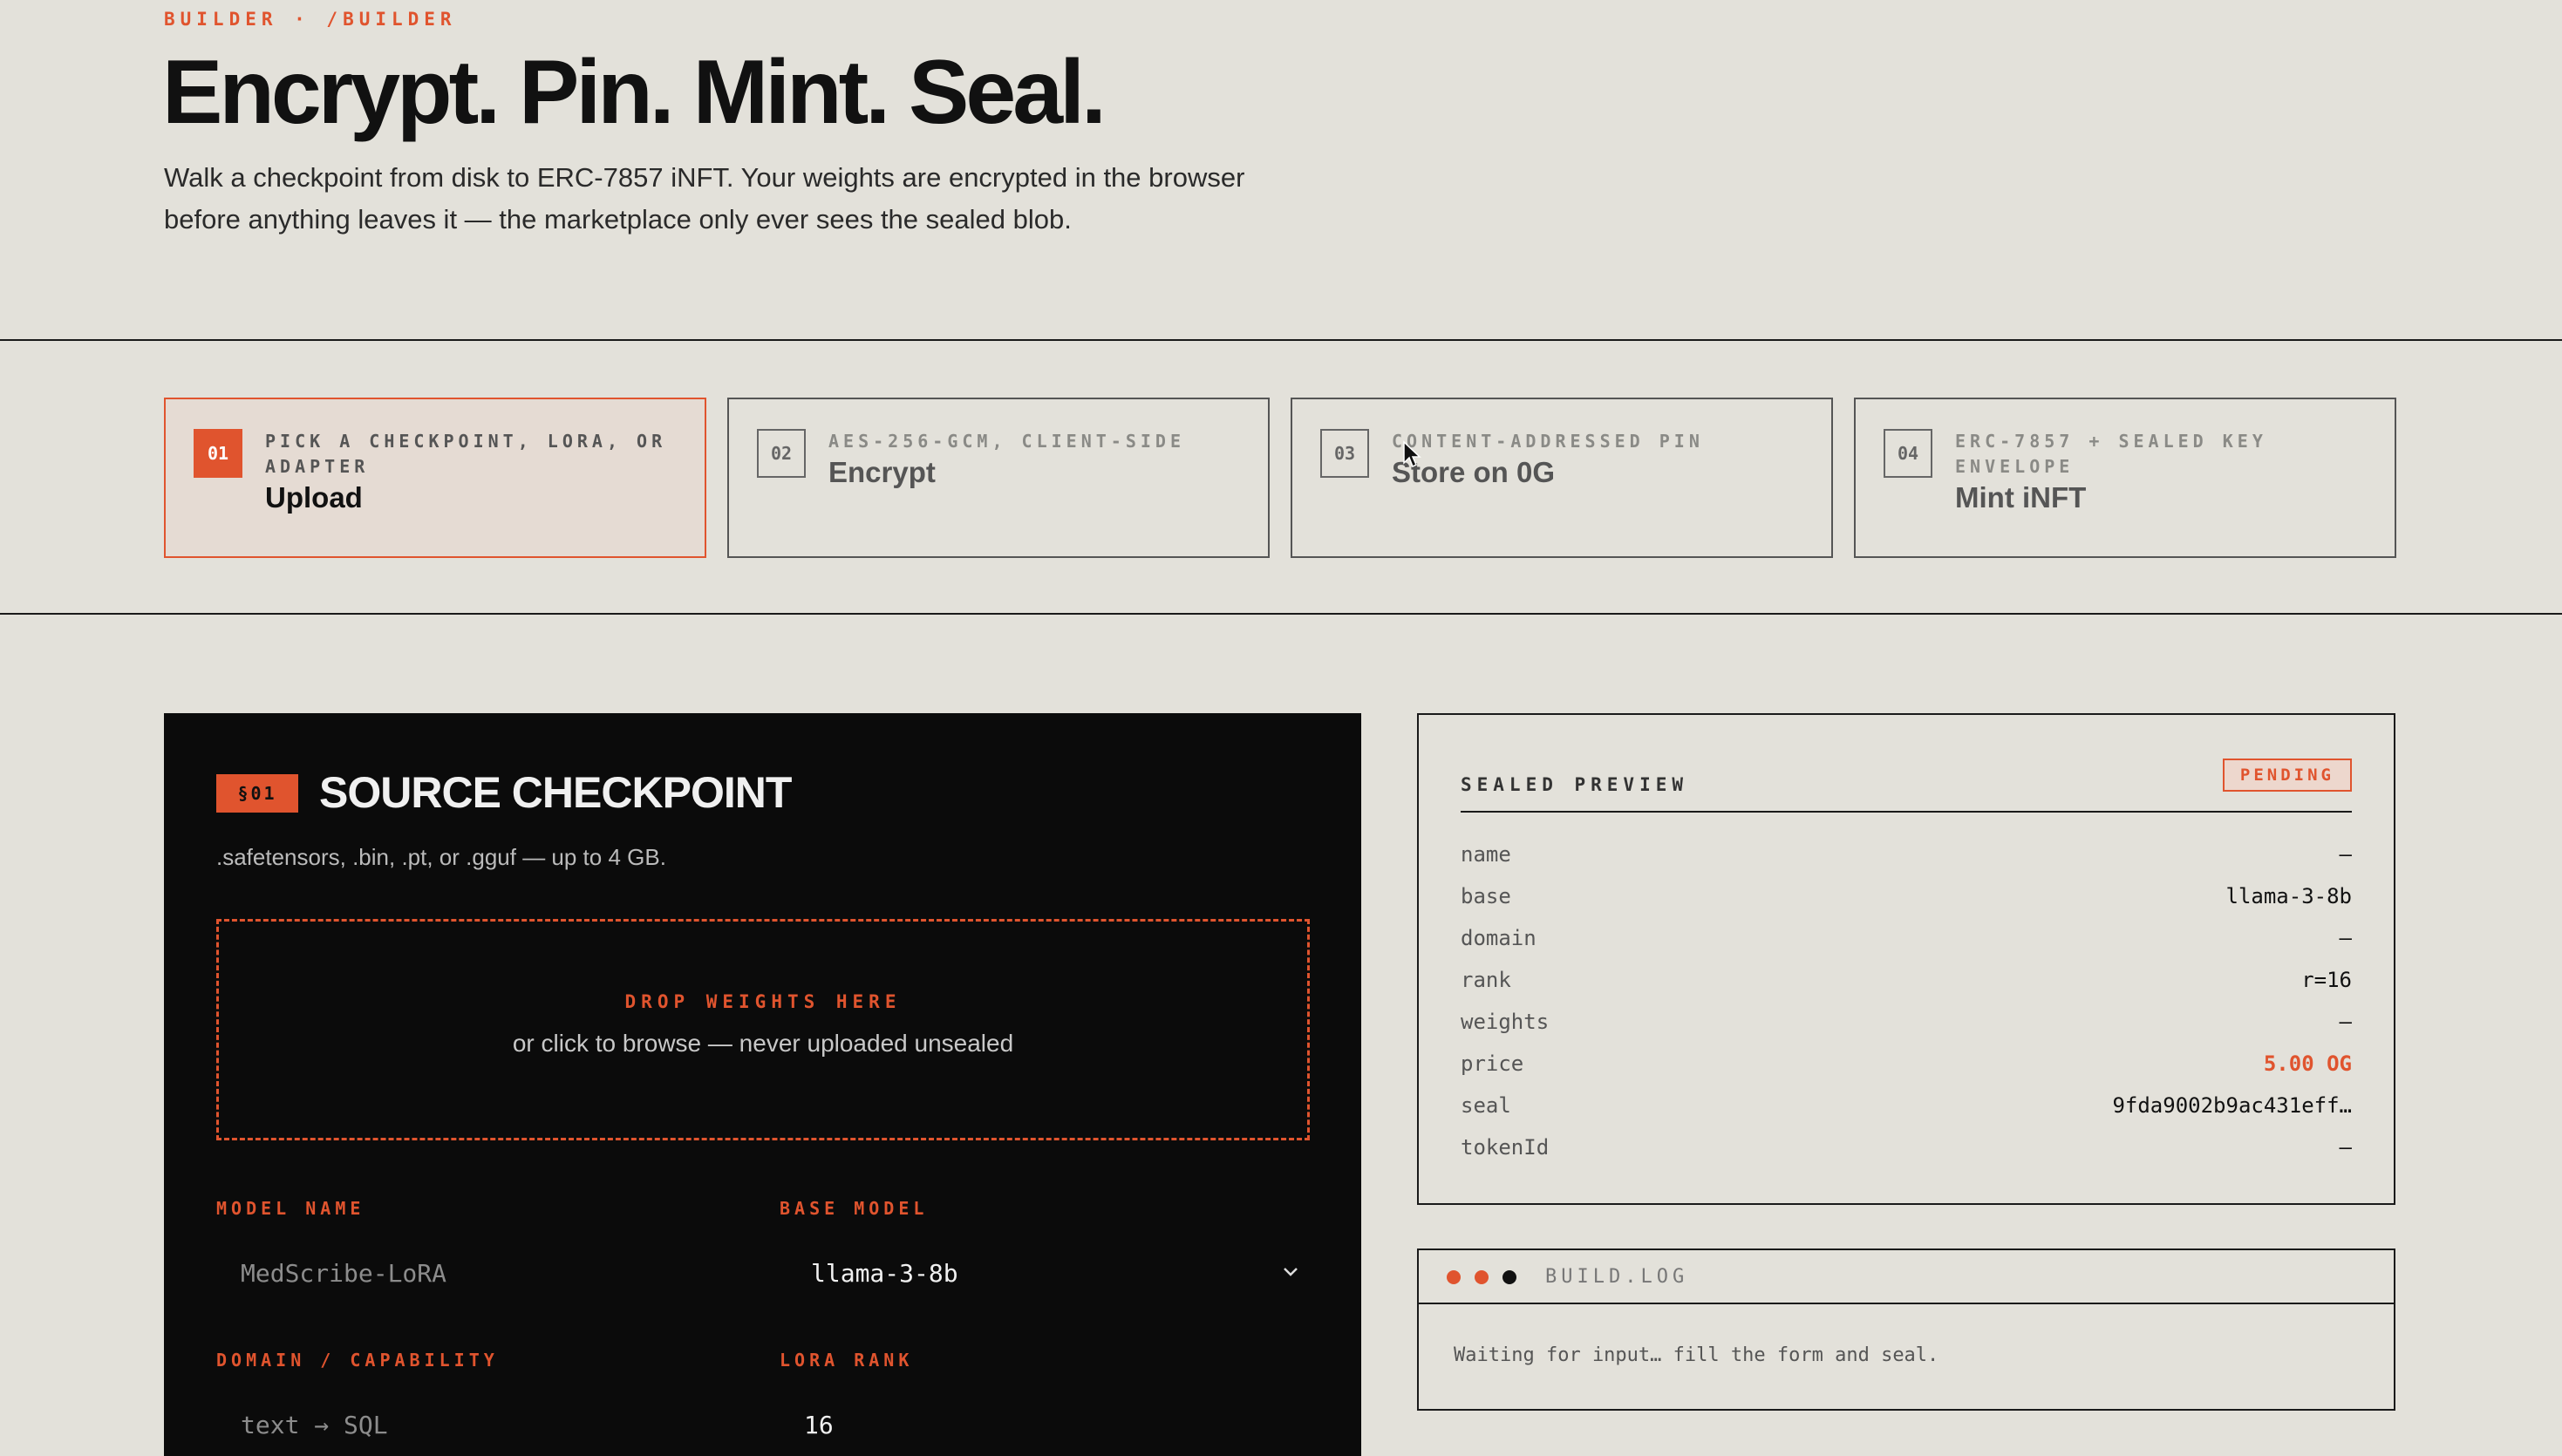 This screenshot has height=1456, width=2562. Describe the element at coordinates (1486, 896) in the screenshot. I see `preview-key: base` at that location.